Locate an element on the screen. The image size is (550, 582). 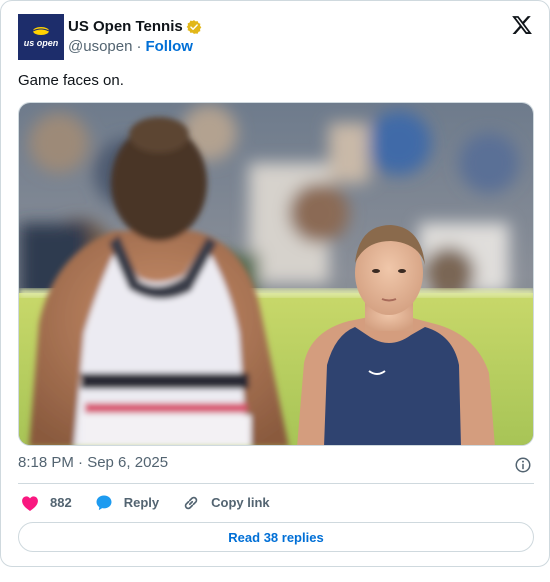
tweet-text: Game faces on. is located at coordinates (71, 80).